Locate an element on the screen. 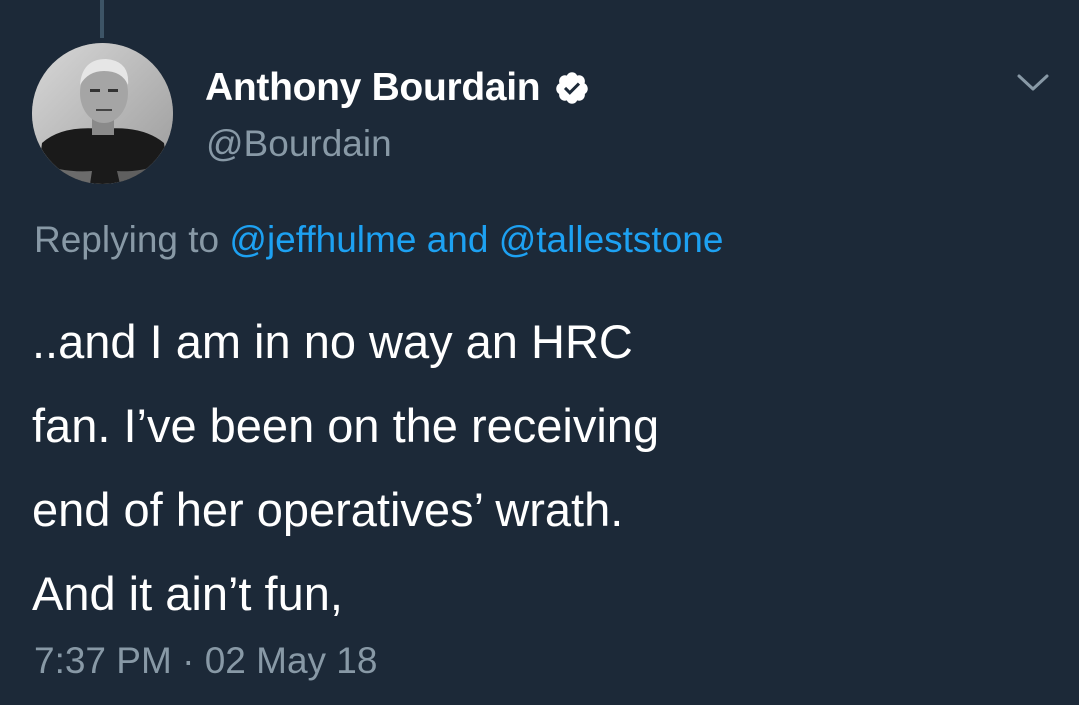  mention-link-talleststone: @talleststone is located at coordinates (611, 239).